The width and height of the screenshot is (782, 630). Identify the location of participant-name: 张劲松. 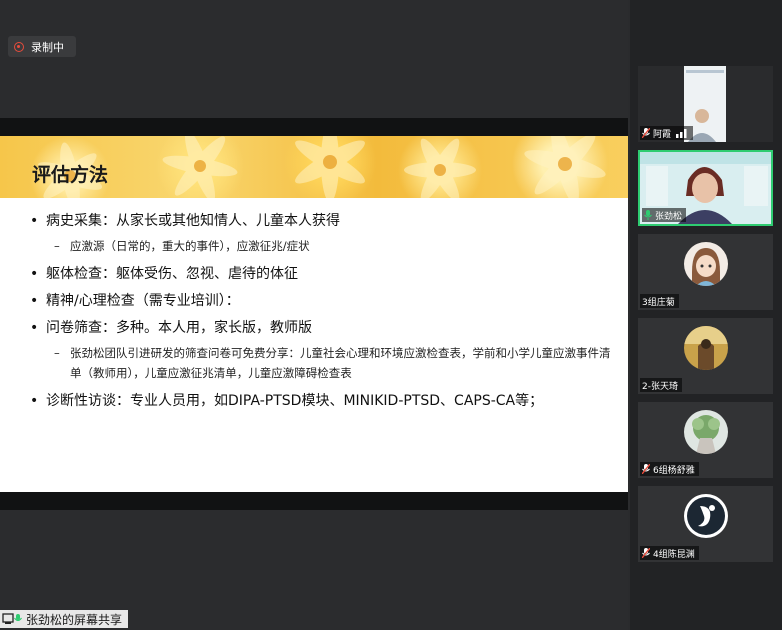
(669, 216).